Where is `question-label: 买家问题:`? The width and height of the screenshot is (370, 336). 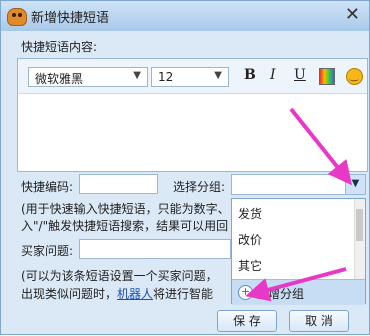
question-label: 买家问题: is located at coordinates (47, 251).